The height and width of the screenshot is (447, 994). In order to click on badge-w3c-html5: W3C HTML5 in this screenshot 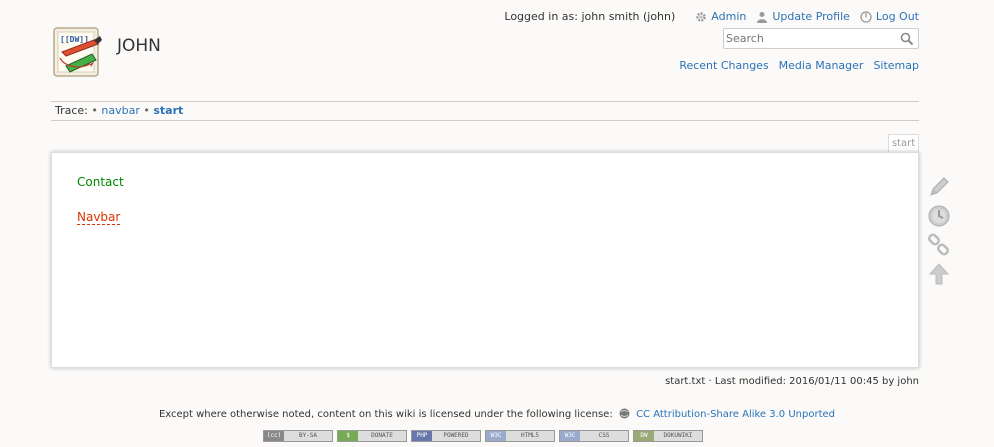, I will do `click(520, 436)`.